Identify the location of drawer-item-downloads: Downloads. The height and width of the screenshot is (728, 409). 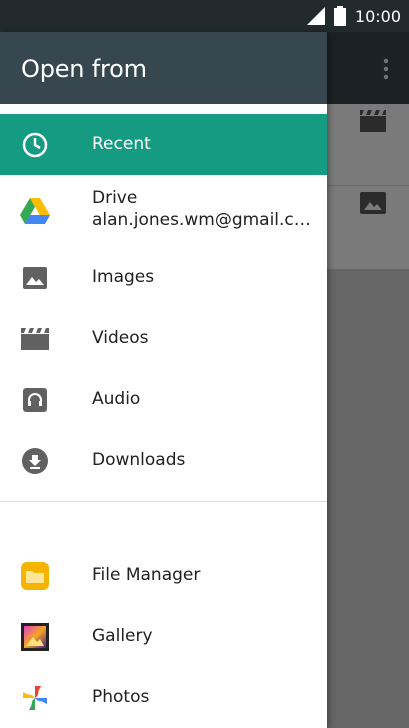
(163, 460).